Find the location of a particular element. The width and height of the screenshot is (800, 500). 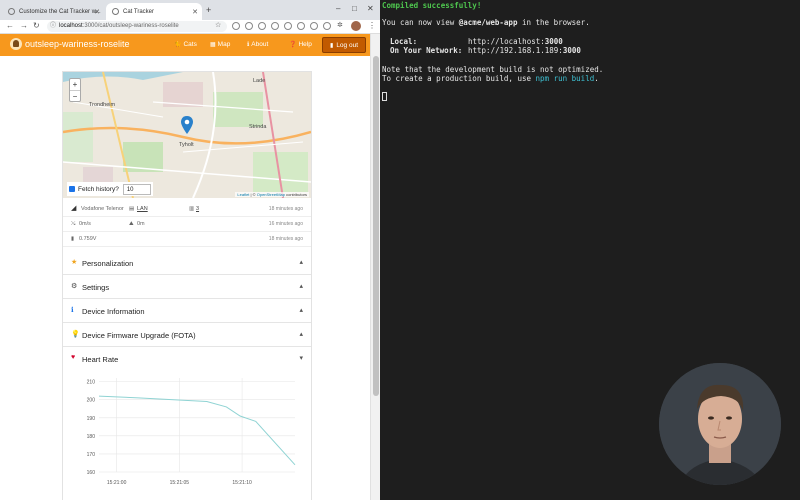

tab-customize: Customize the Cat Tracker w... ✕ is located at coordinates (53, 11).